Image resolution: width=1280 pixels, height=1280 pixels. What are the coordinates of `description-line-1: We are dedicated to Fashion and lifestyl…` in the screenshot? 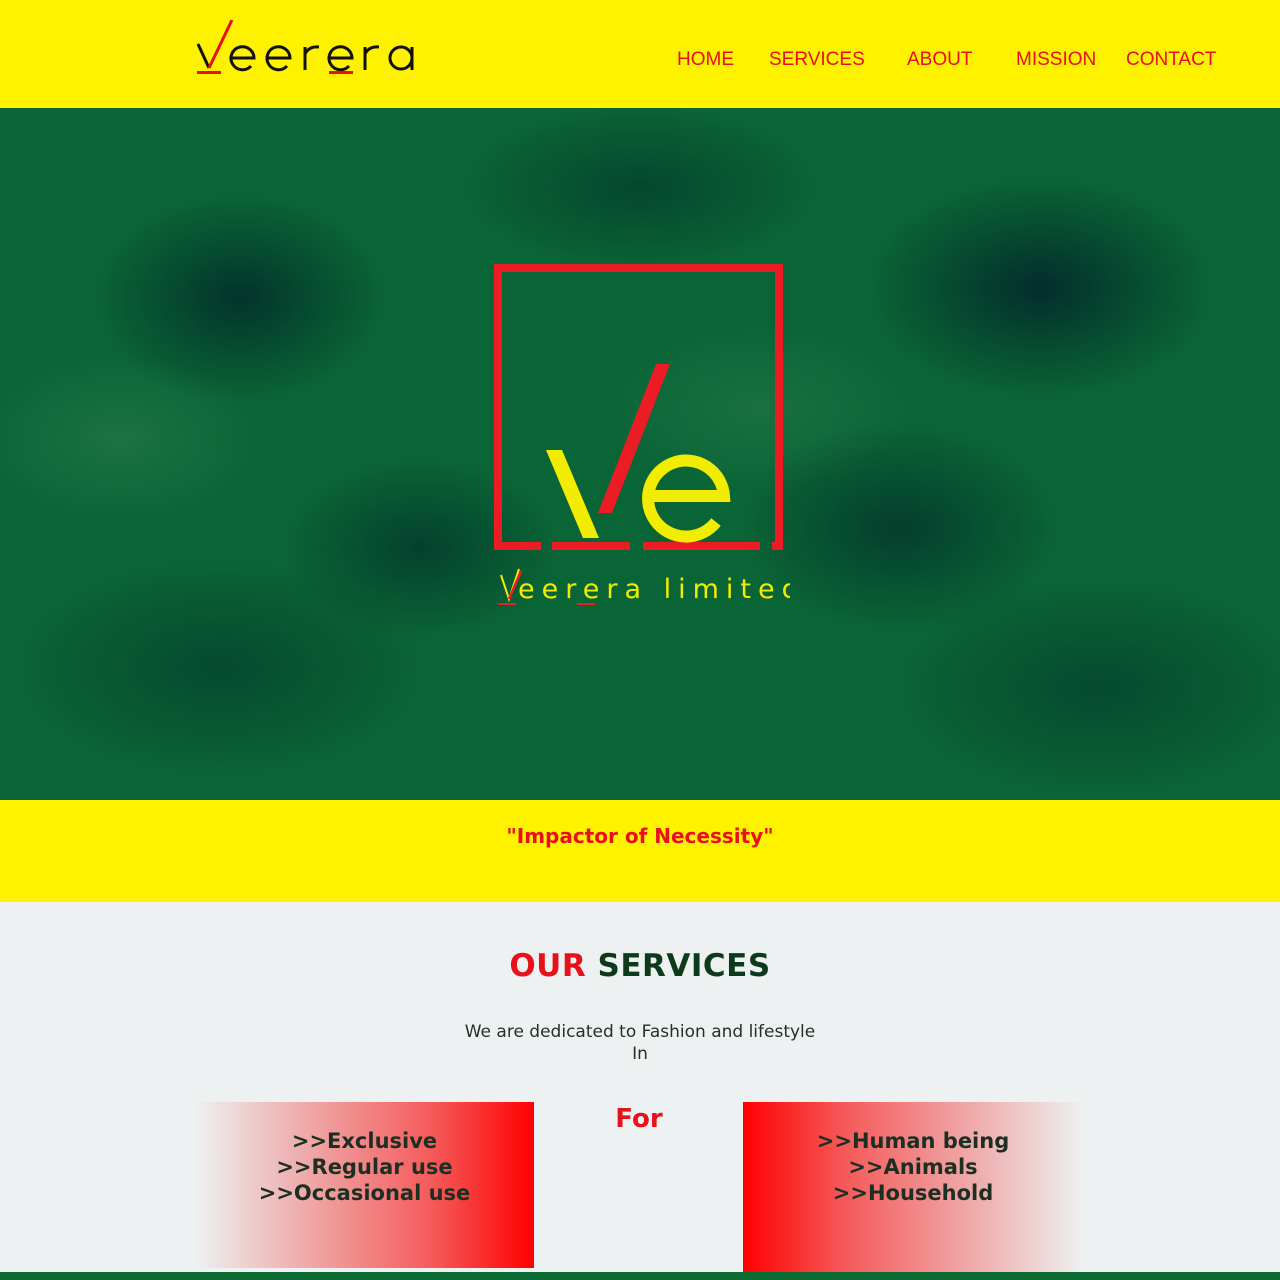 It's located at (640, 1032).